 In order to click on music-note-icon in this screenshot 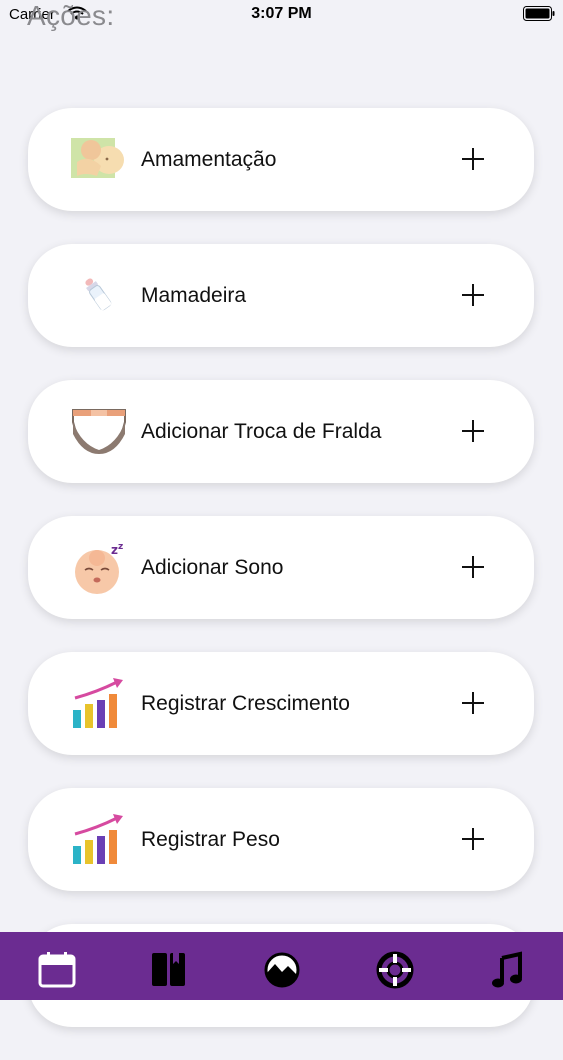, I will do `click(508, 970)`.